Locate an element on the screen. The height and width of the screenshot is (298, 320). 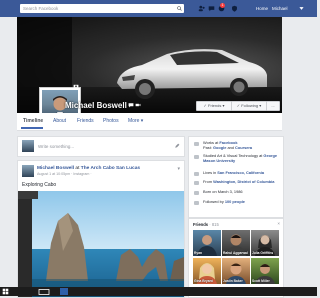
lives-in-link: San Francisco, California is located at coordinates (240, 172).